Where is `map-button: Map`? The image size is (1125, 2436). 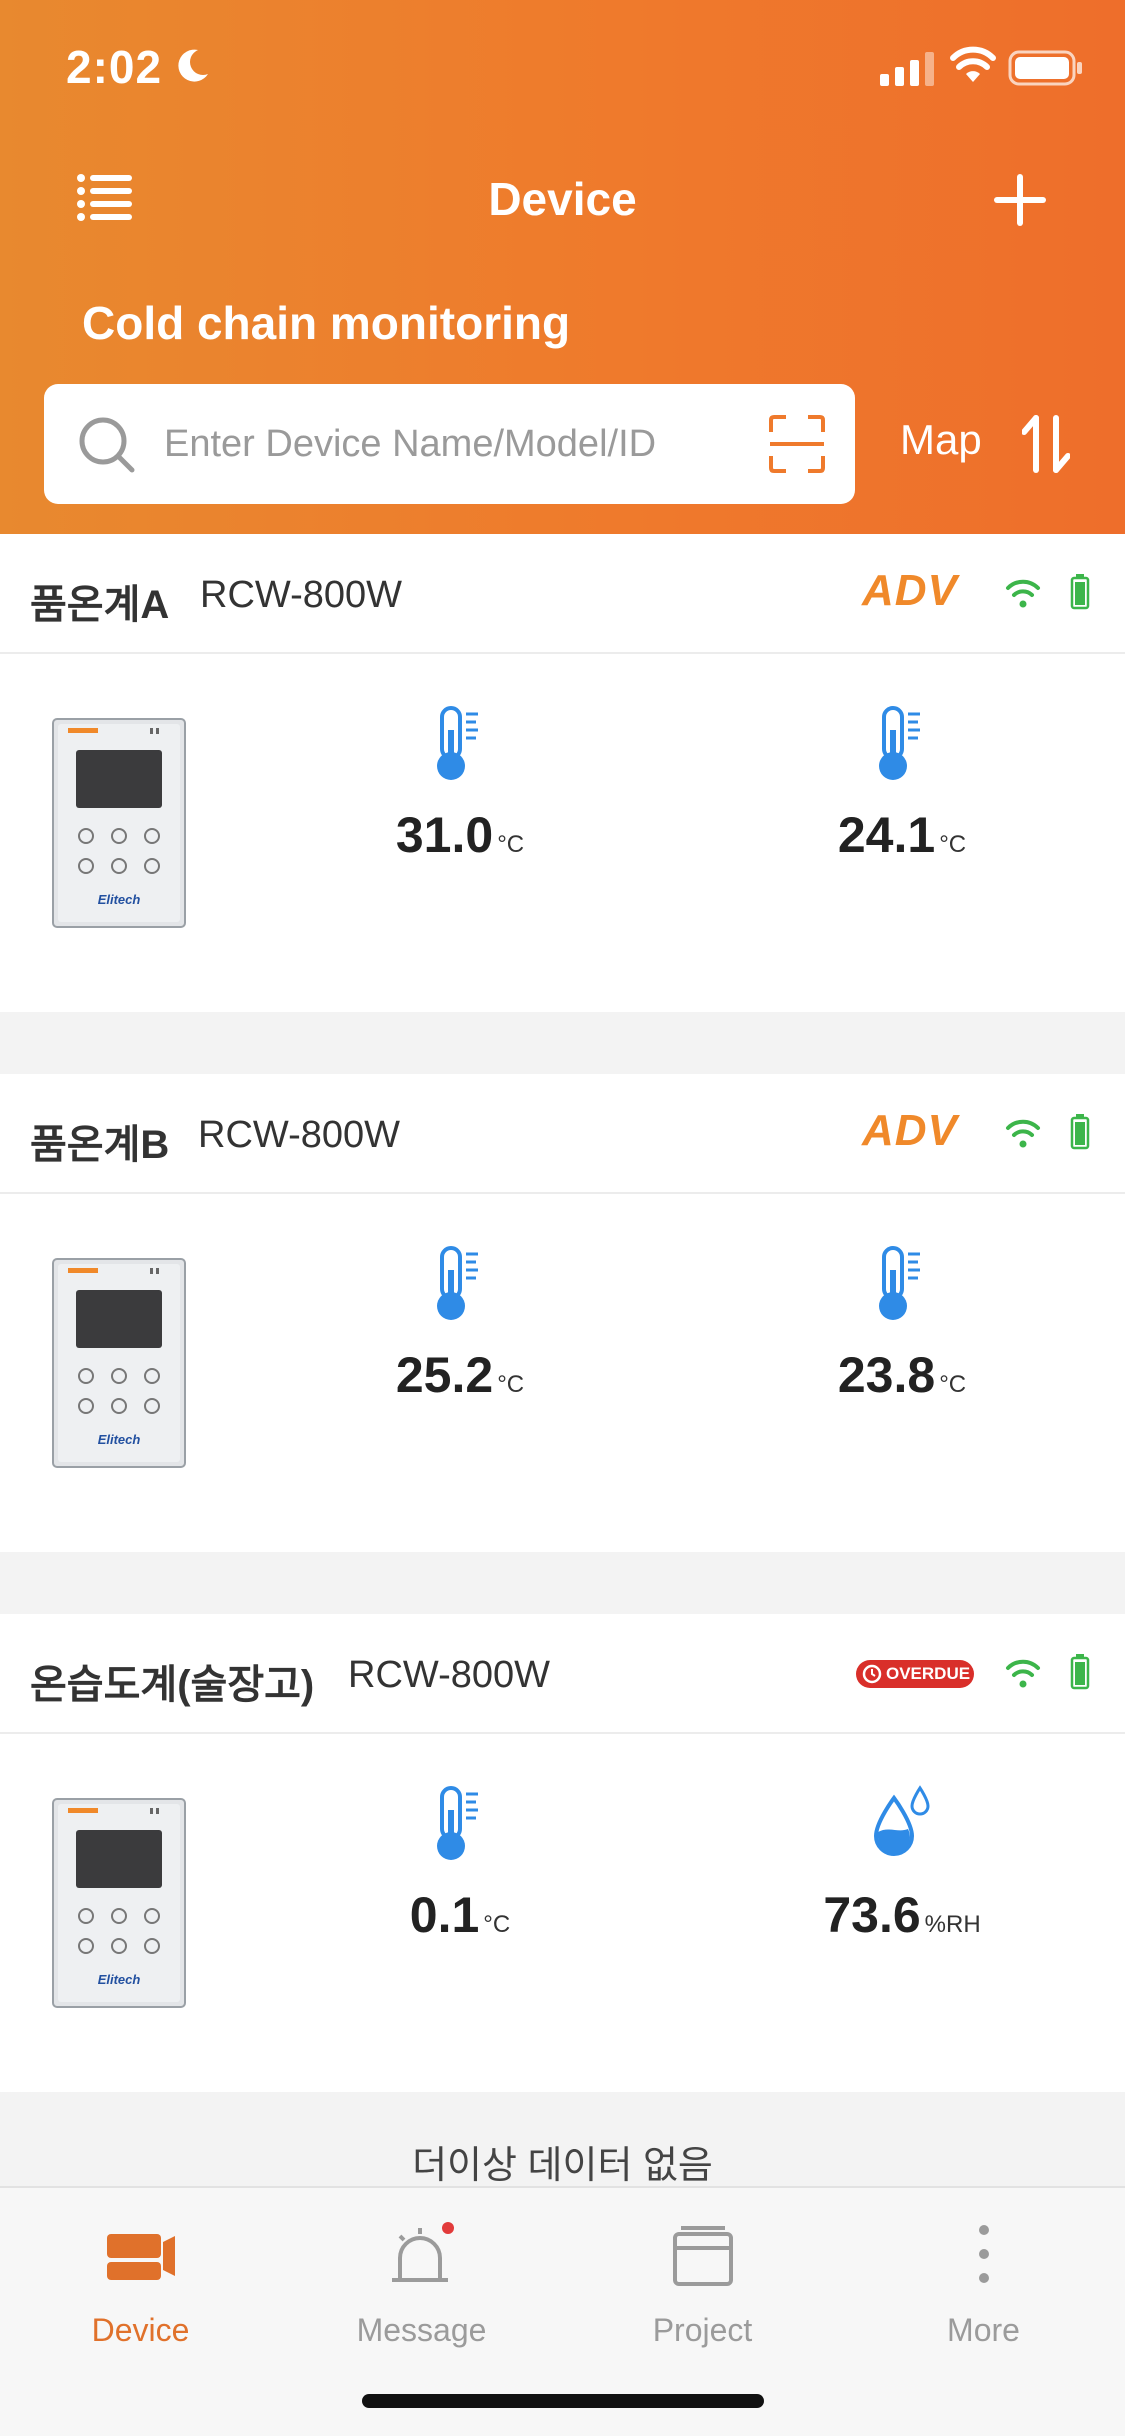
map-button: Map is located at coordinates (941, 440).